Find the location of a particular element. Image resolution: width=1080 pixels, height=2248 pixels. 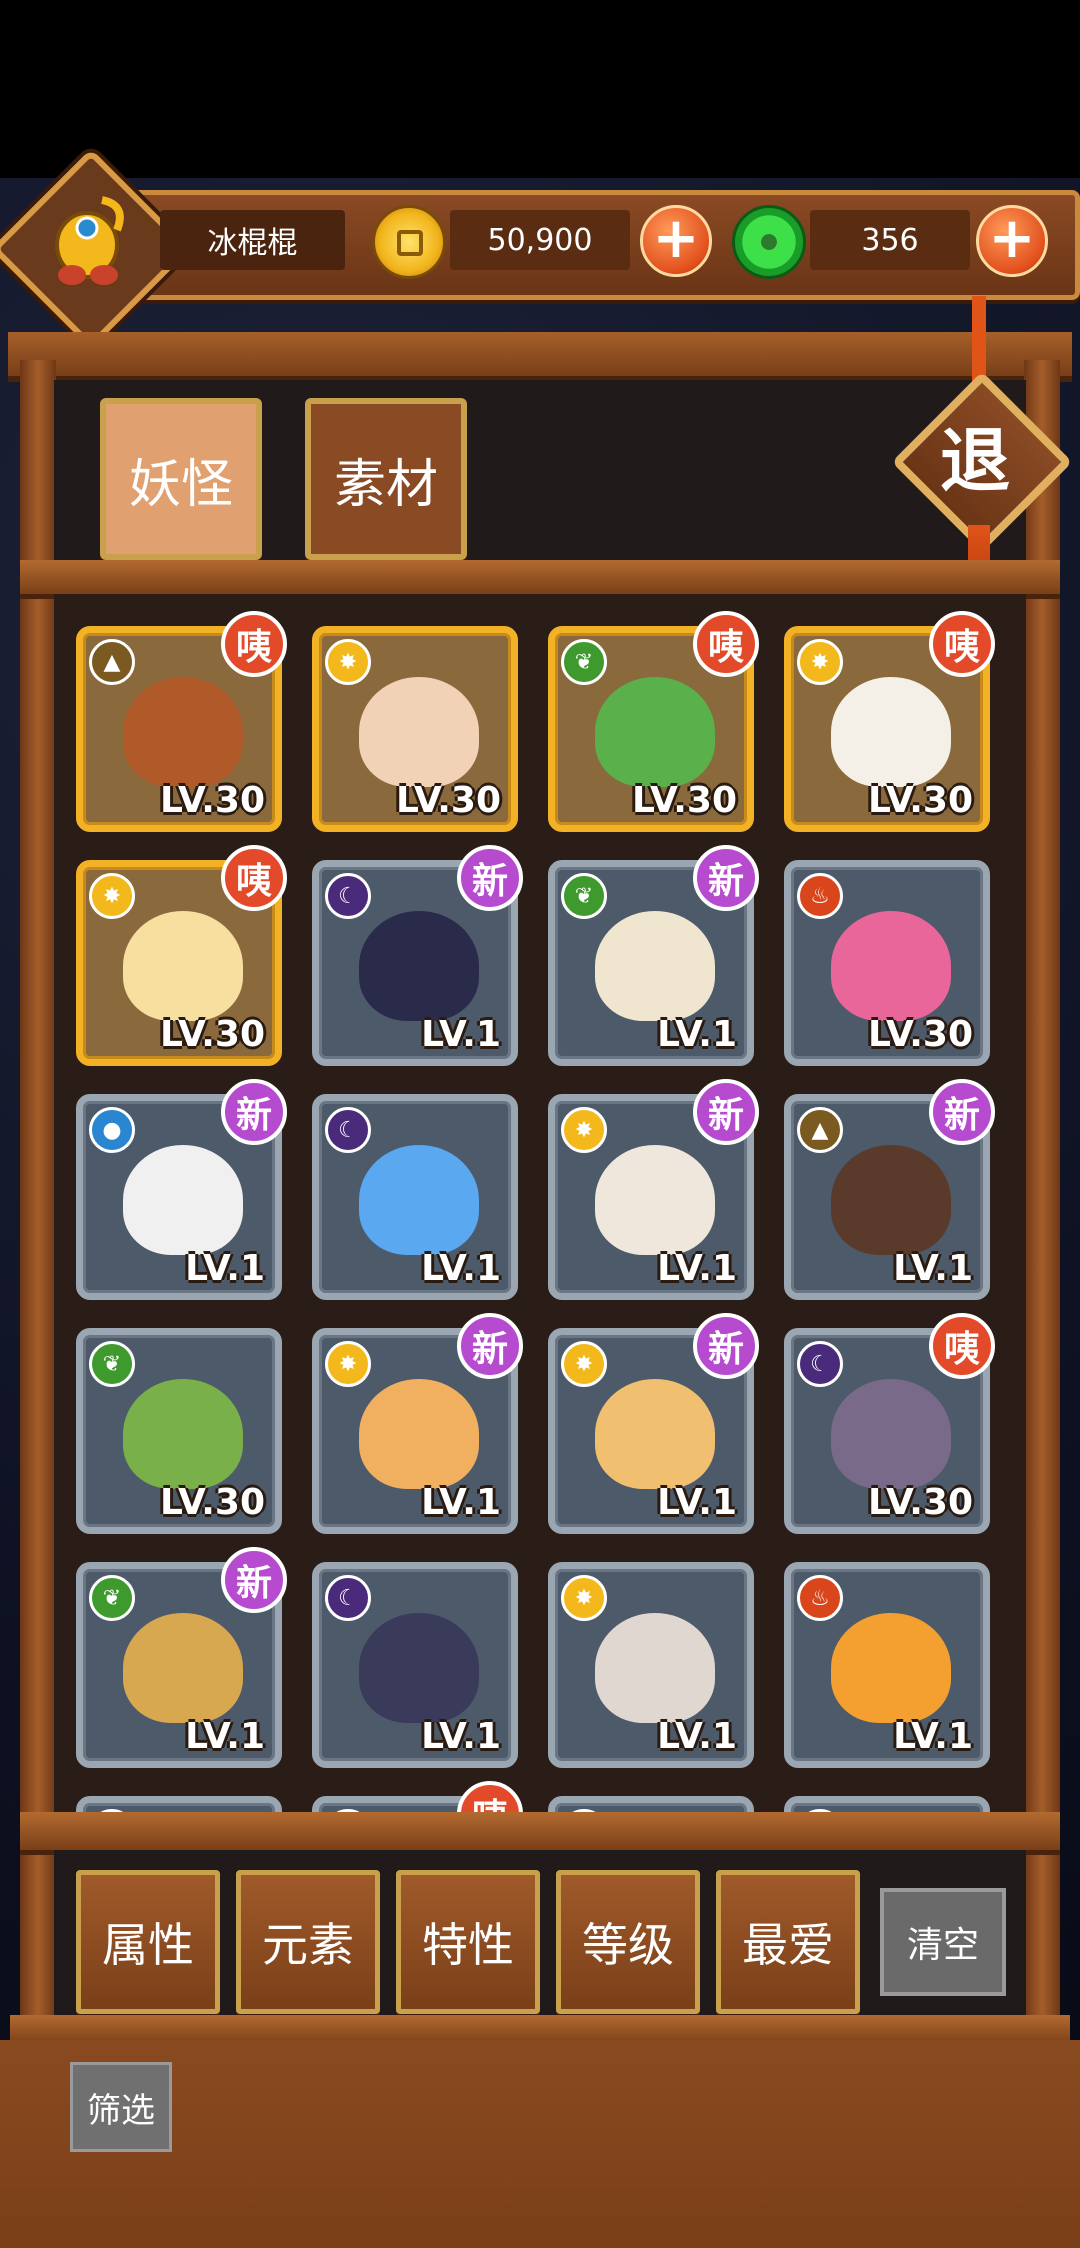

monster-card: ✸ LV.1 is located at coordinates (651, 1665).